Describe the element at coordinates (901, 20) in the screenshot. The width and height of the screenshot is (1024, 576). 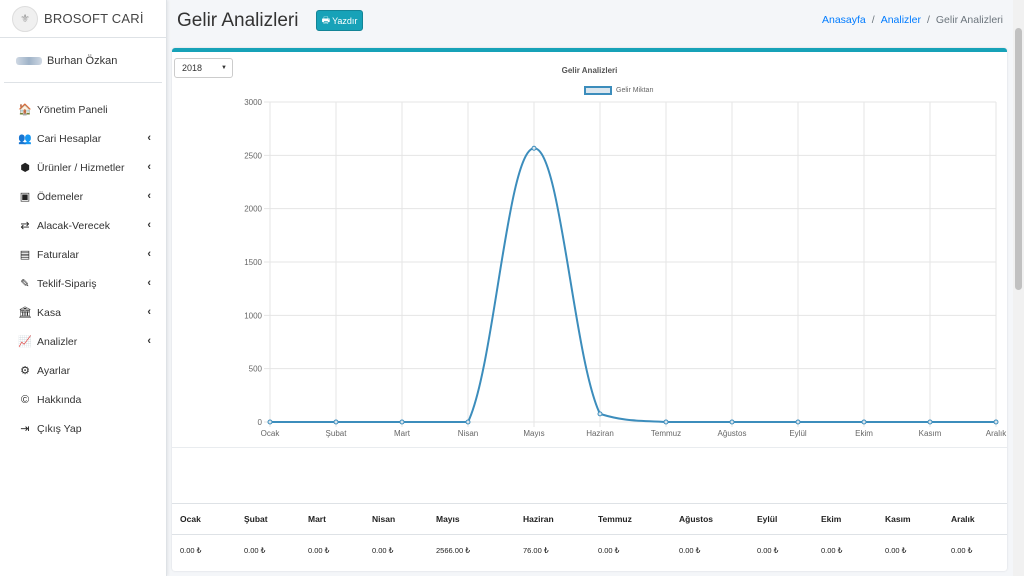
I see `breadcrumb-analizler: Analizler` at that location.